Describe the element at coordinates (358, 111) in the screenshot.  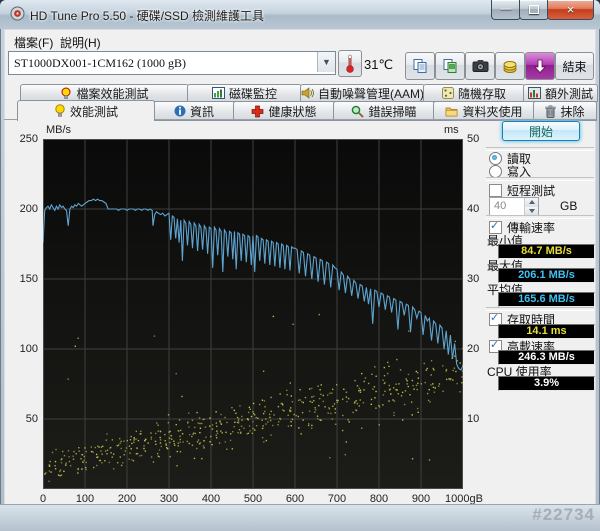
I see `magnifier-icon` at that location.